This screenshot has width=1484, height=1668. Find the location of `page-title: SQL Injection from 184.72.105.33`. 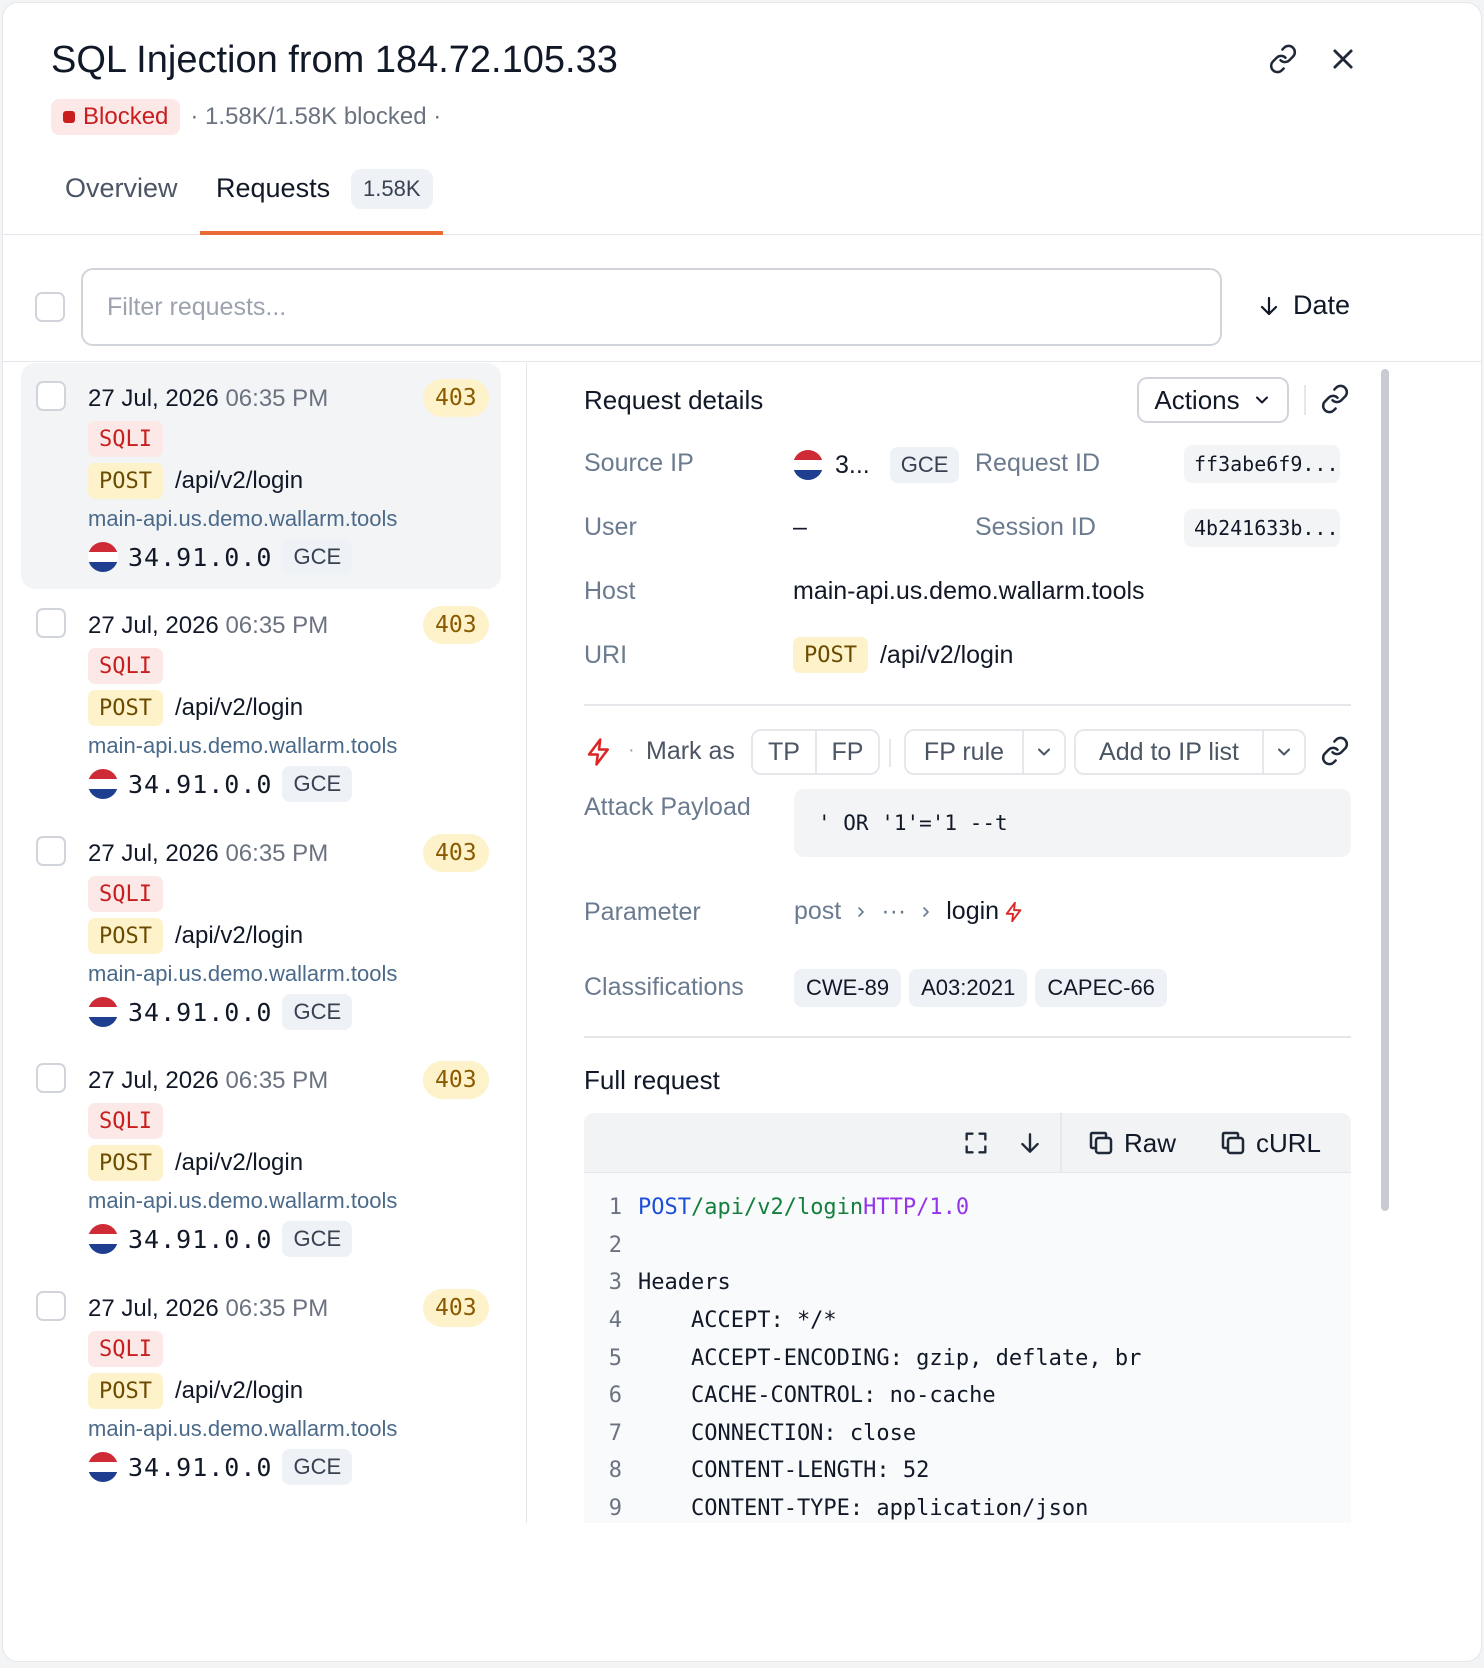

page-title: SQL Injection from 184.72.105.33 is located at coordinates (334, 60).